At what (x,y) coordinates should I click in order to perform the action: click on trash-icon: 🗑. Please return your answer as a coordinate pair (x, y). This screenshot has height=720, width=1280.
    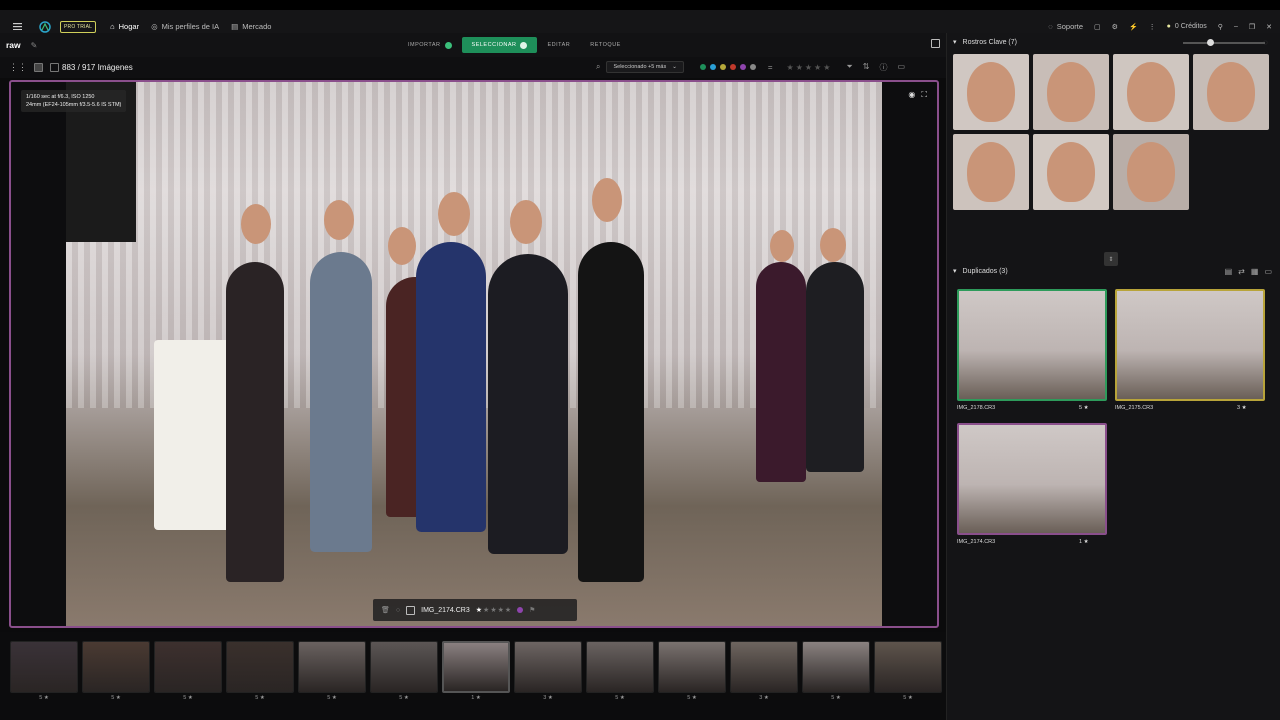
    Looking at the image, I should click on (385, 610).